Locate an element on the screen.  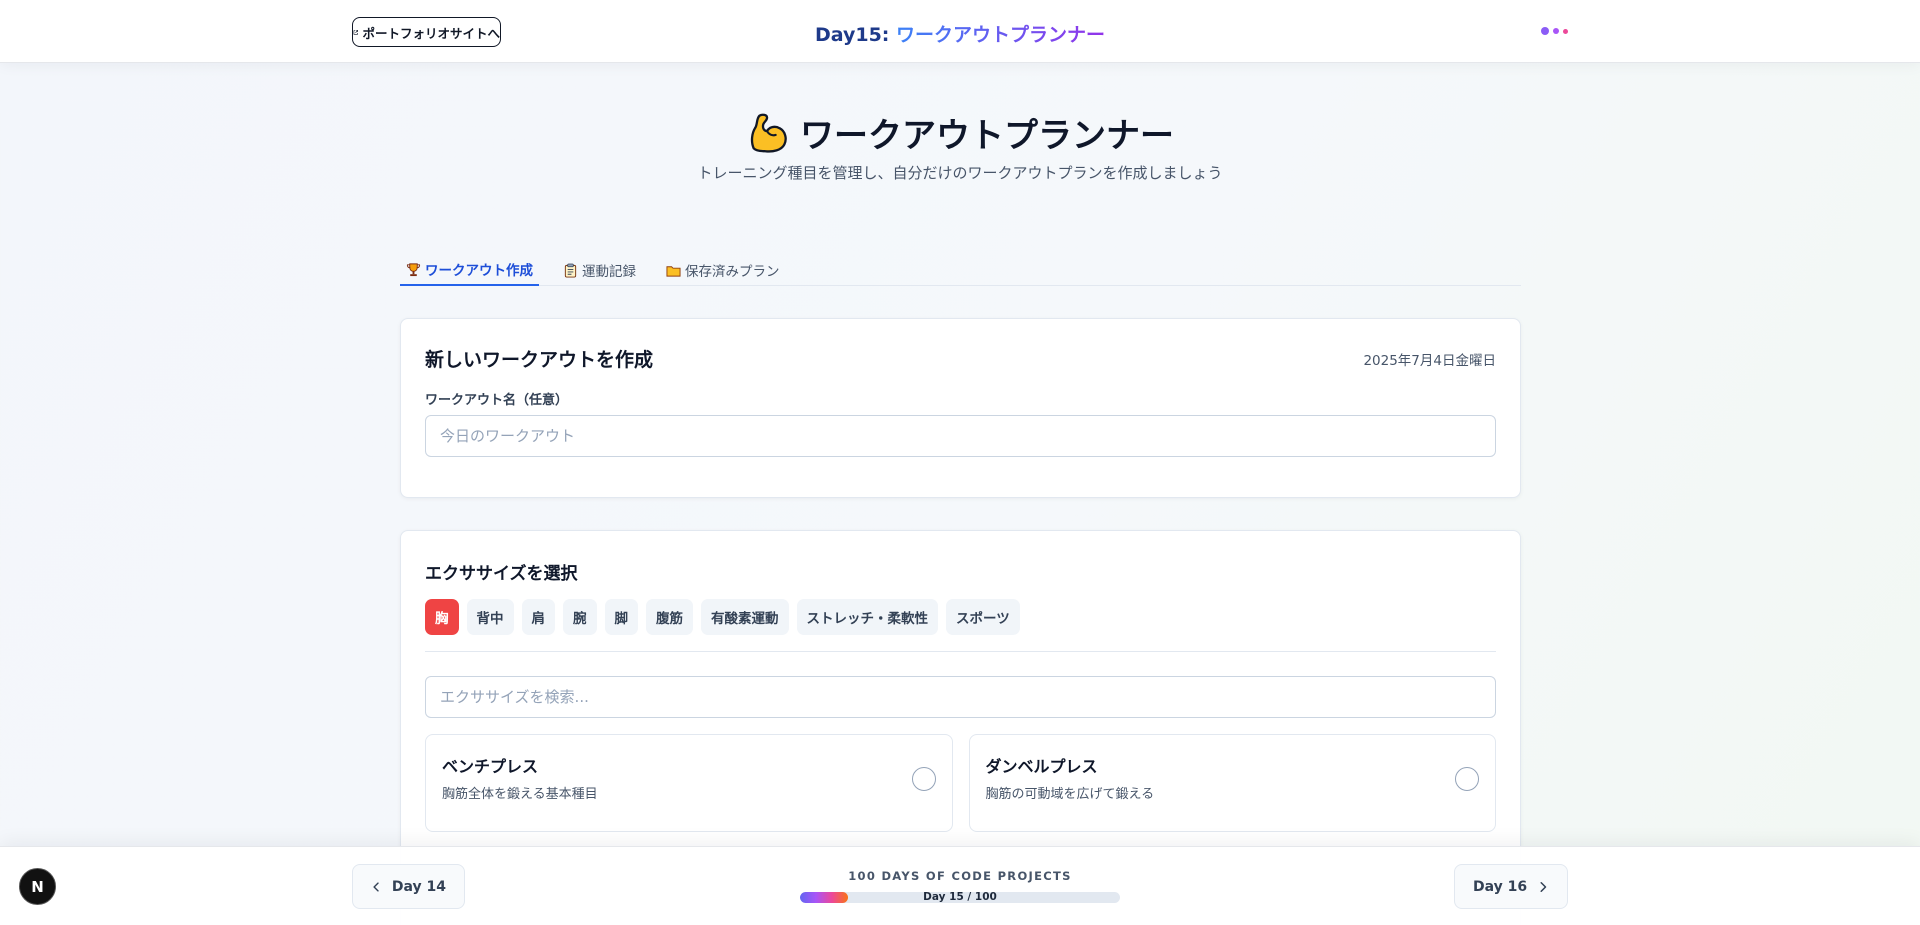
category-stretch: ストレッチ・柔軟性 is located at coordinates (867, 617).